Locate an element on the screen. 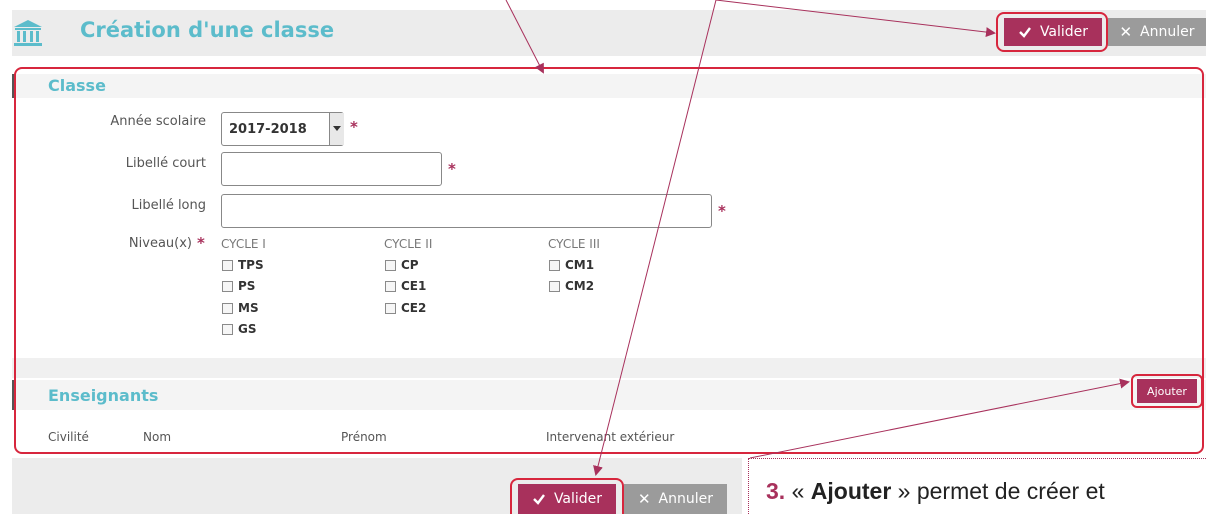 This screenshot has width=1206, height=514. arrow-to-form is located at coordinates (524, 37).